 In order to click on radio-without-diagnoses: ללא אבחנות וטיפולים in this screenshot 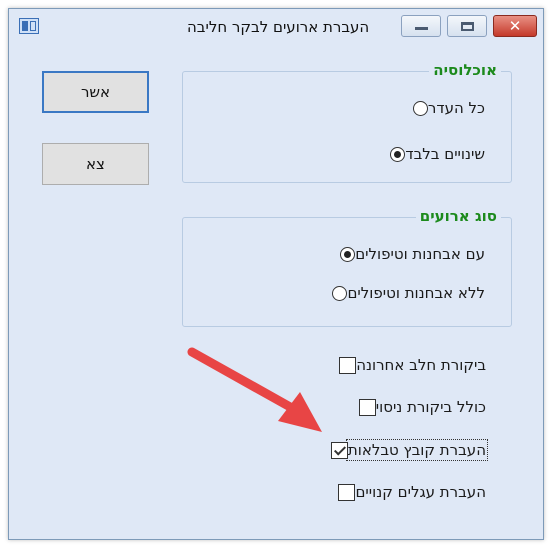, I will do `click(414, 293)`.